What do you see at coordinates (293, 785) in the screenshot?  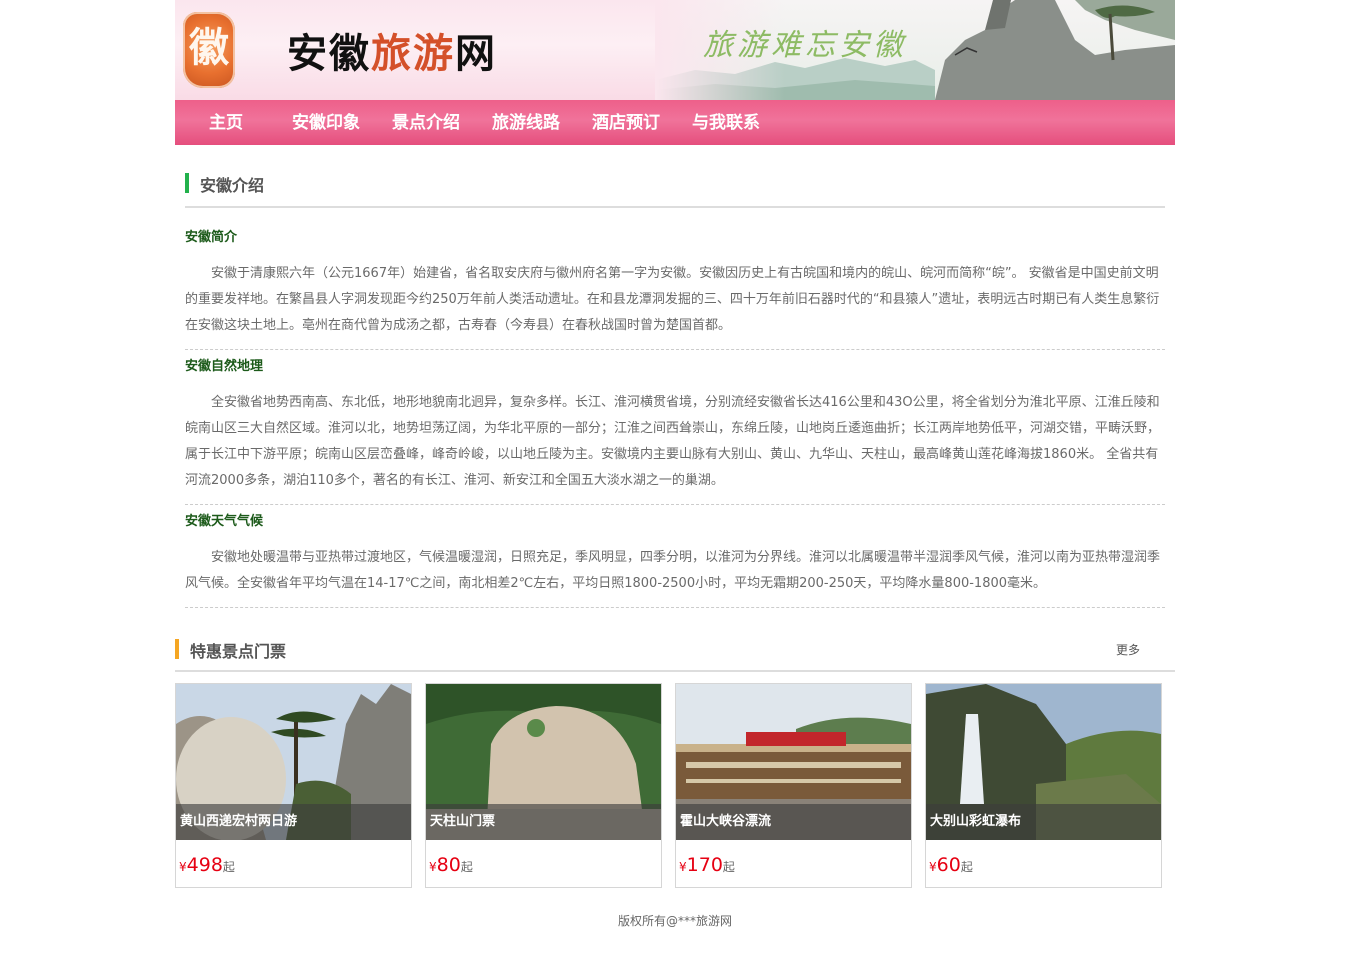 I see `ticket-card-huangshan: 黄山西递宏村两日游 ¥498起` at bounding box center [293, 785].